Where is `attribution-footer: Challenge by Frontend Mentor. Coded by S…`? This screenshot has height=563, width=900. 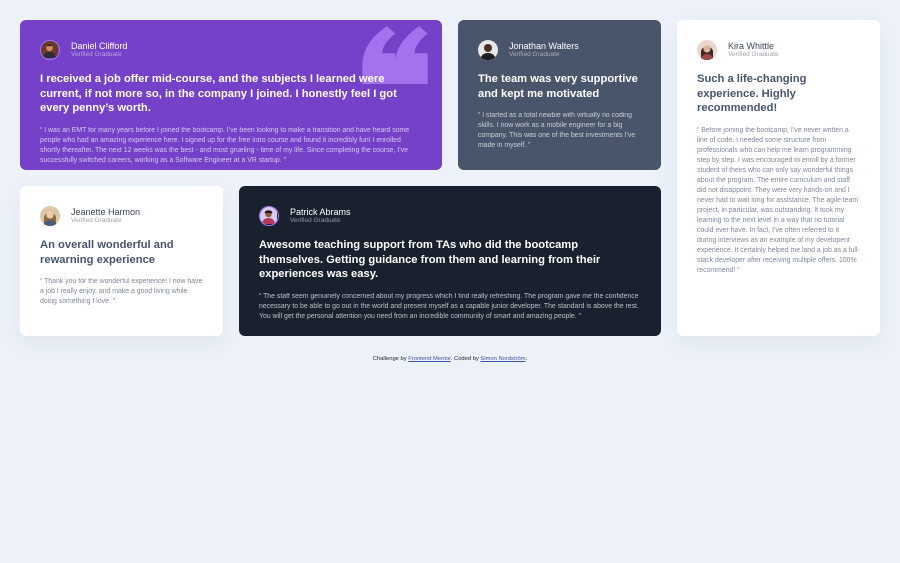 attribution-footer: Challenge by Frontend Mentor. Coded by S… is located at coordinates (450, 359).